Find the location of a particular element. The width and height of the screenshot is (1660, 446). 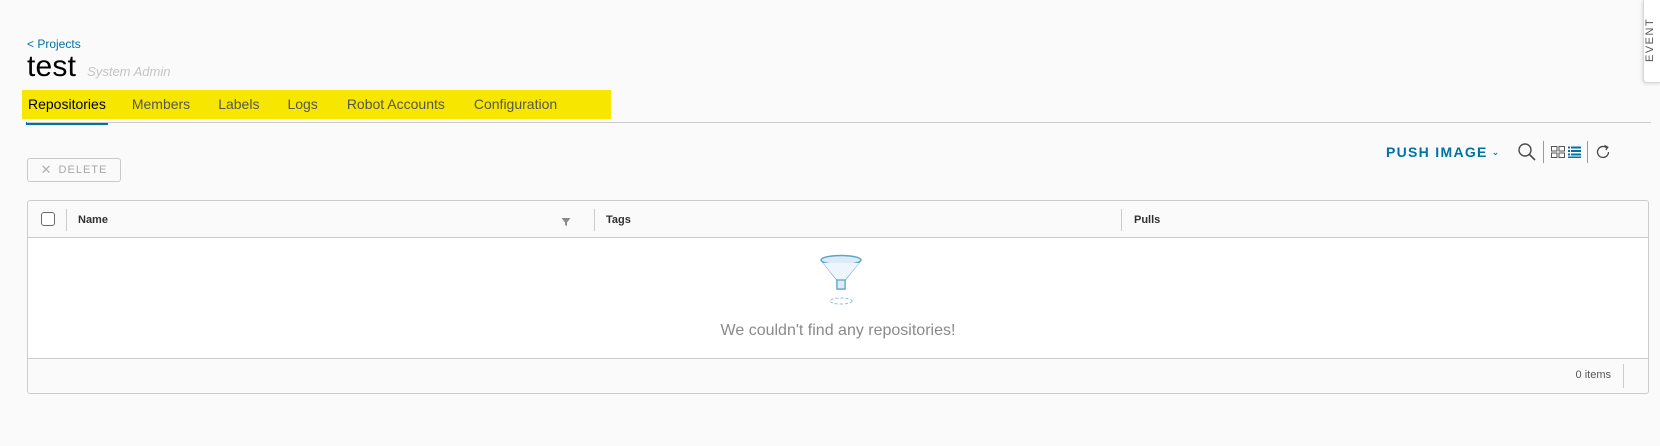

delete-button-label: DELETE is located at coordinates (83, 170).